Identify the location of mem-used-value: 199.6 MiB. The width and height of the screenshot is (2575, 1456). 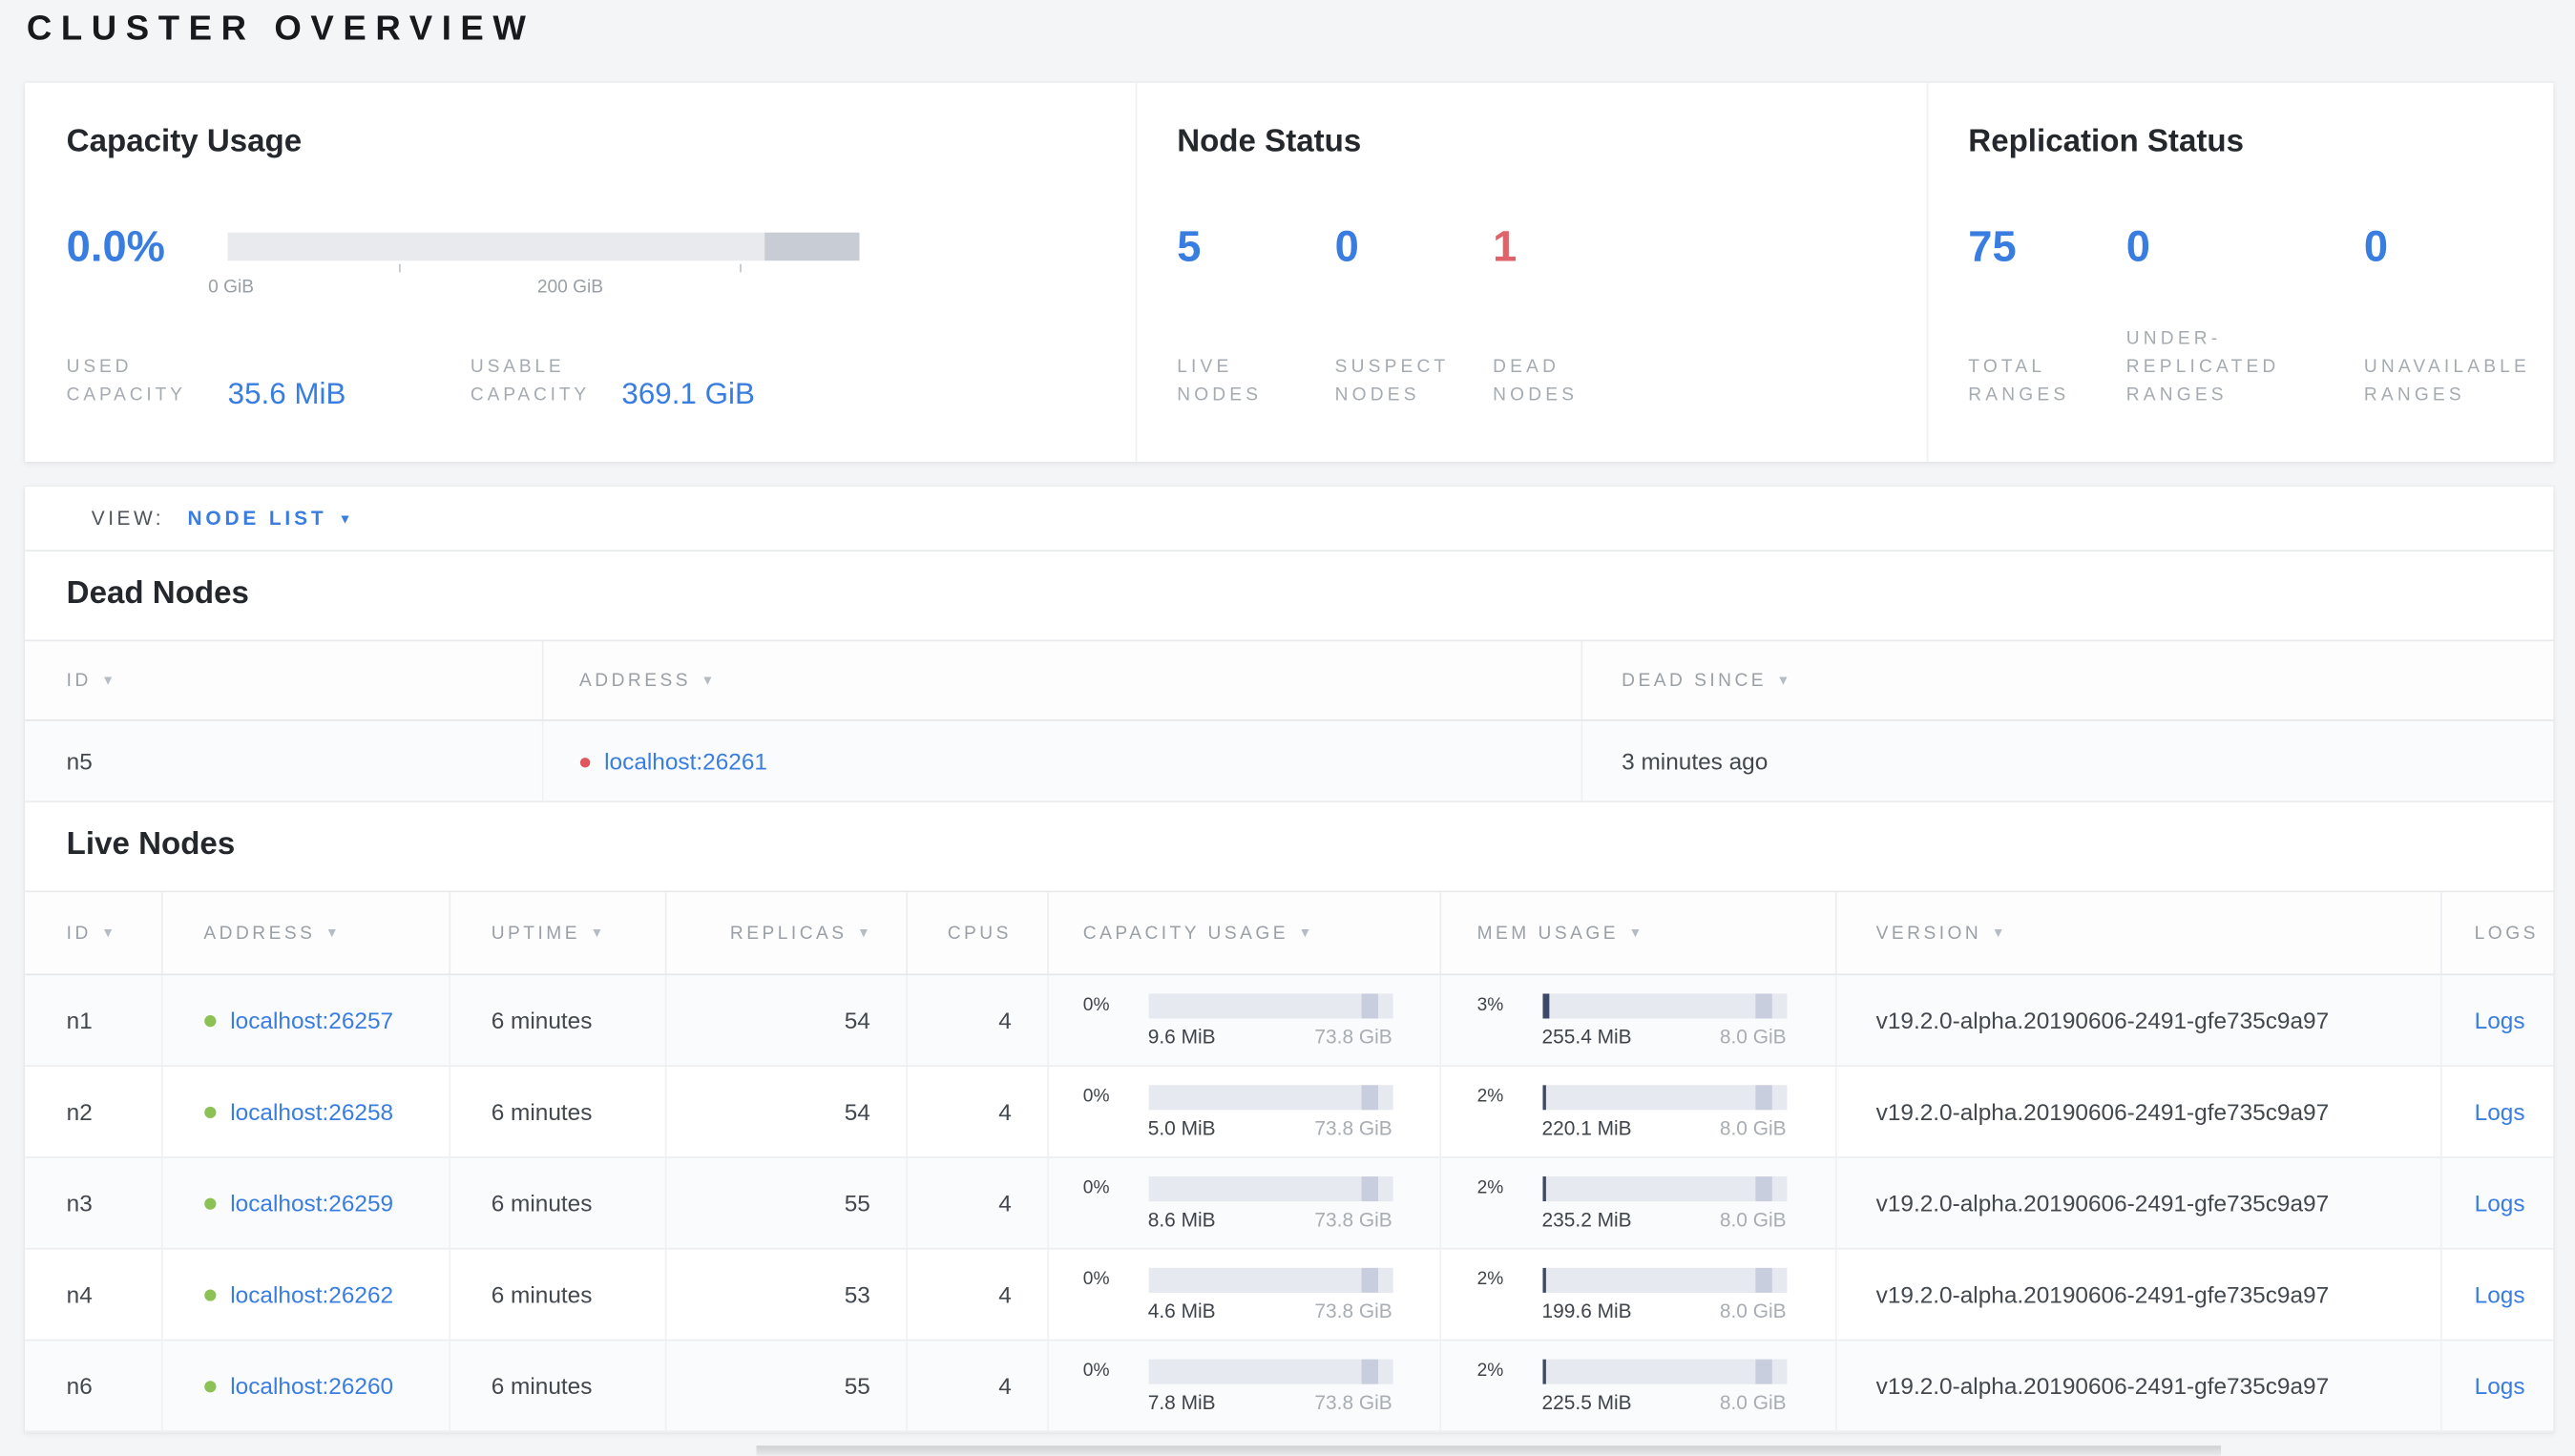
(1586, 1311).